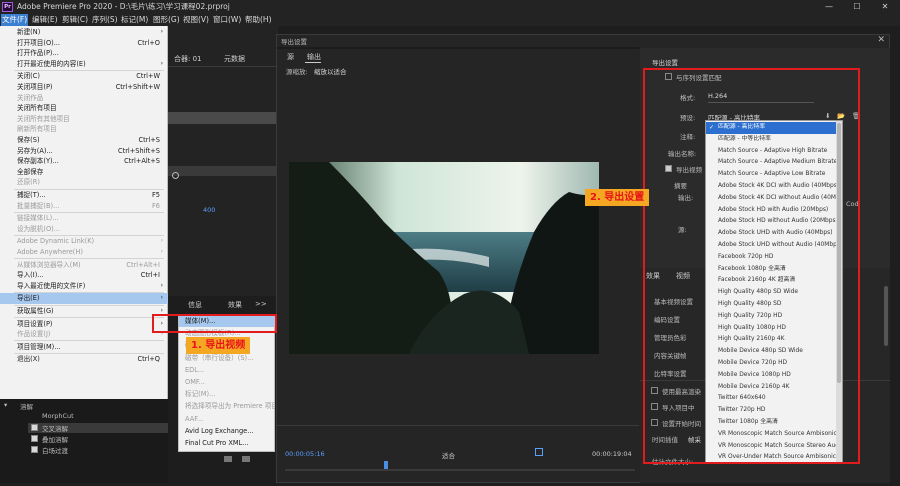 This screenshot has height=486, width=900. Describe the element at coordinates (58, 416) in the screenshot. I see `effect-morphcut: MorphCut` at that location.